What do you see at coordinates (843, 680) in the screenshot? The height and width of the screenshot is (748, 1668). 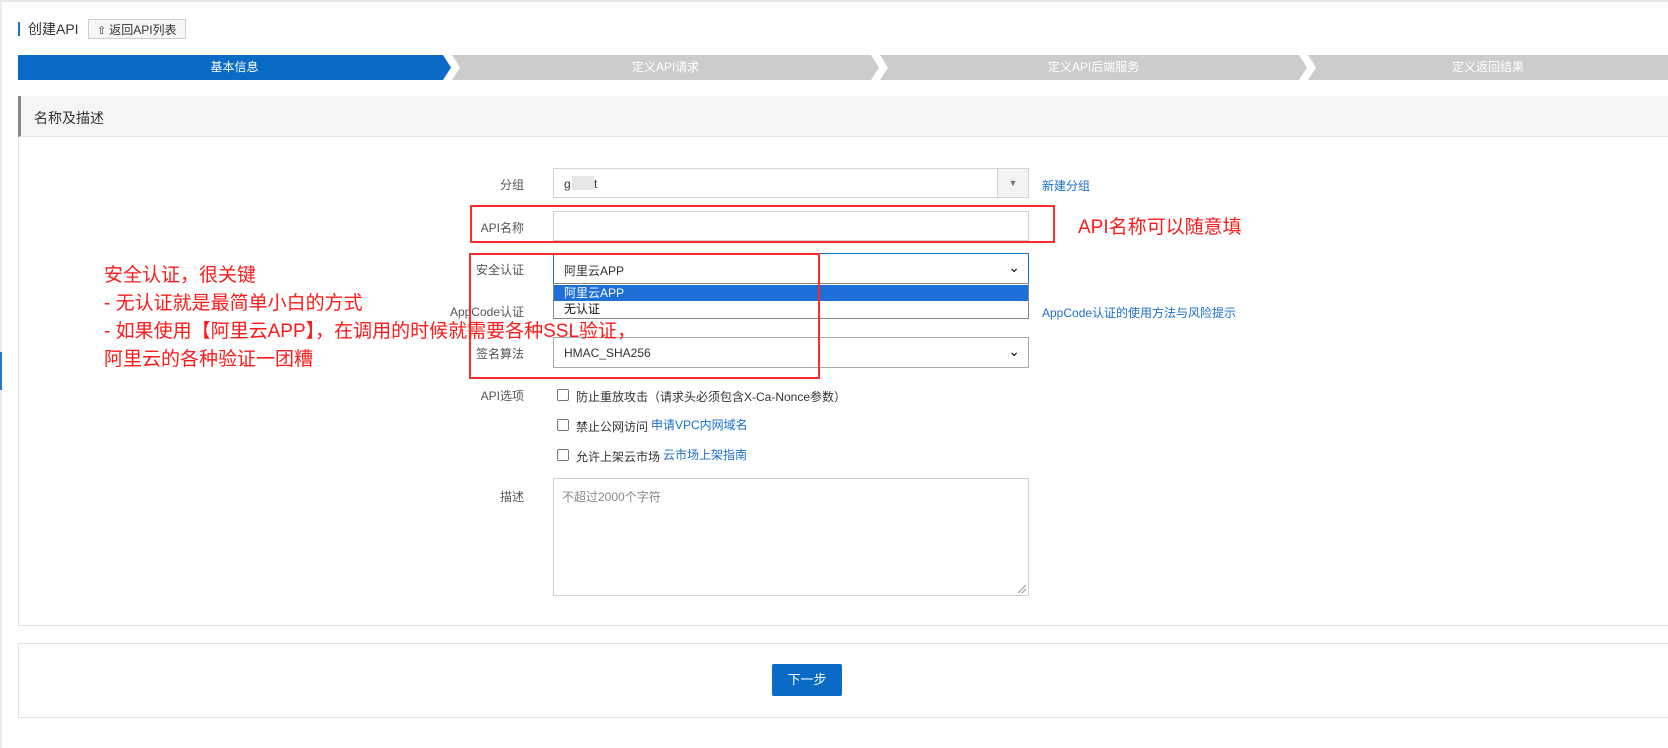 I see `footer-panel` at bounding box center [843, 680].